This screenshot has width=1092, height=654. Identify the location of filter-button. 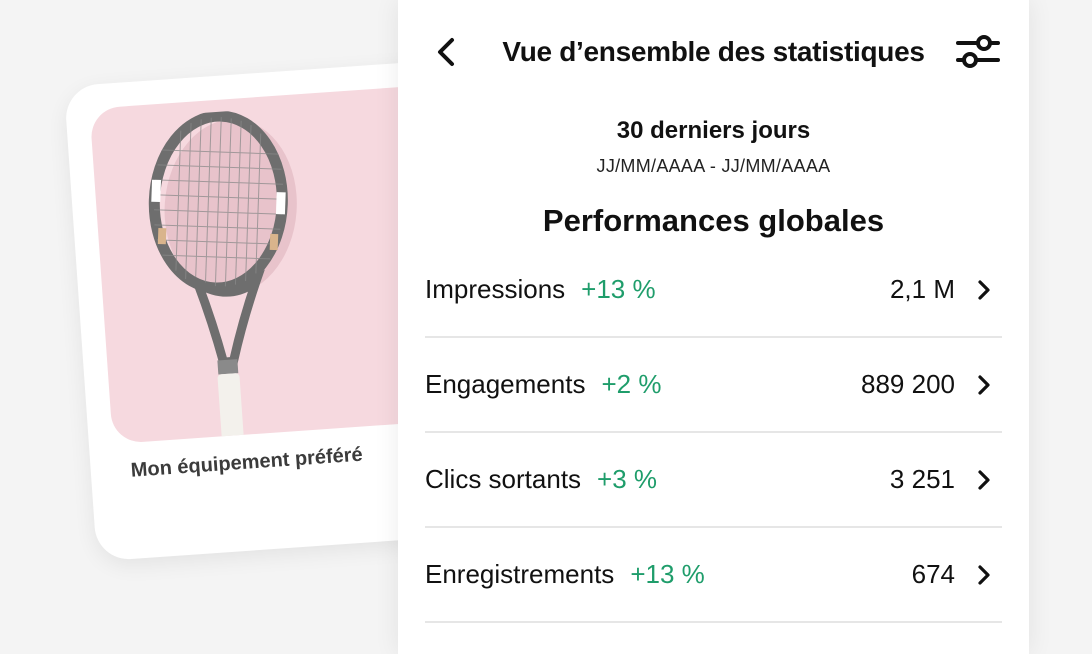
(978, 52).